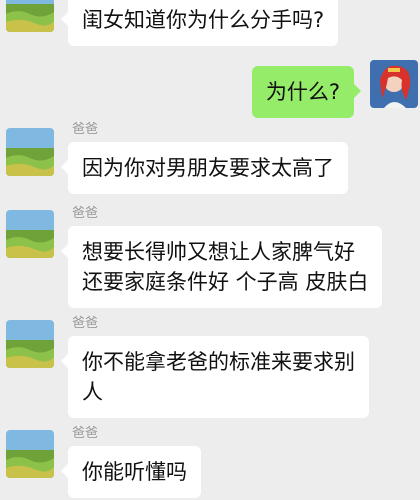 The width and height of the screenshot is (420, 500). I want to click on message-bubble: 你不能拿老爸的标准来要求别 人, so click(215, 377).